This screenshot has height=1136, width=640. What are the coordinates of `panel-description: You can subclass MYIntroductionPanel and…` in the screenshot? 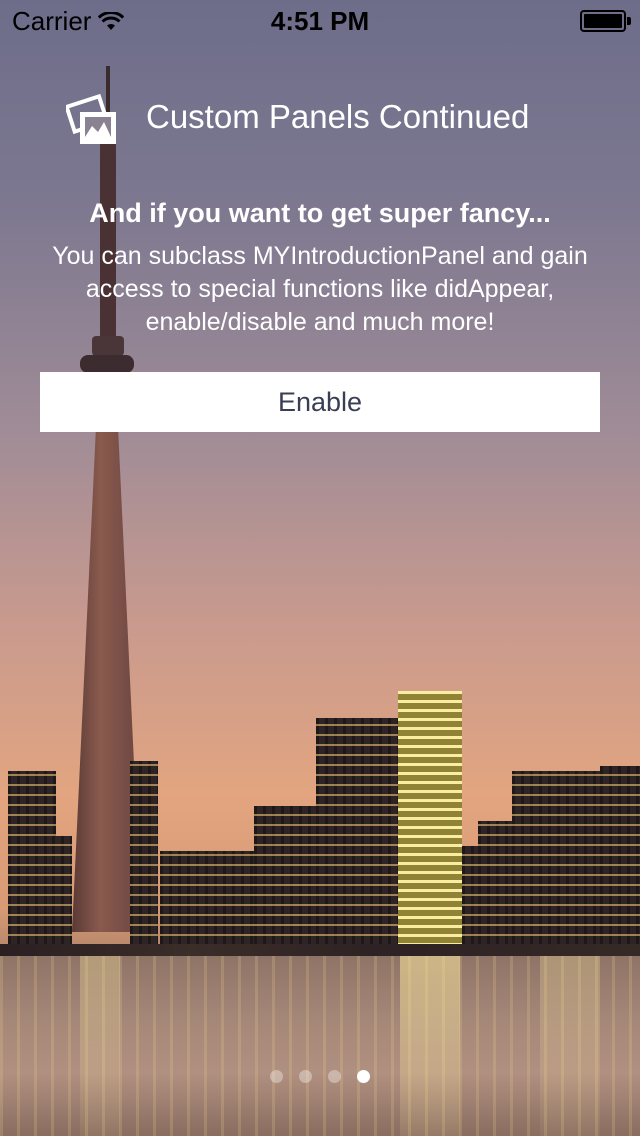 It's located at (320, 289).